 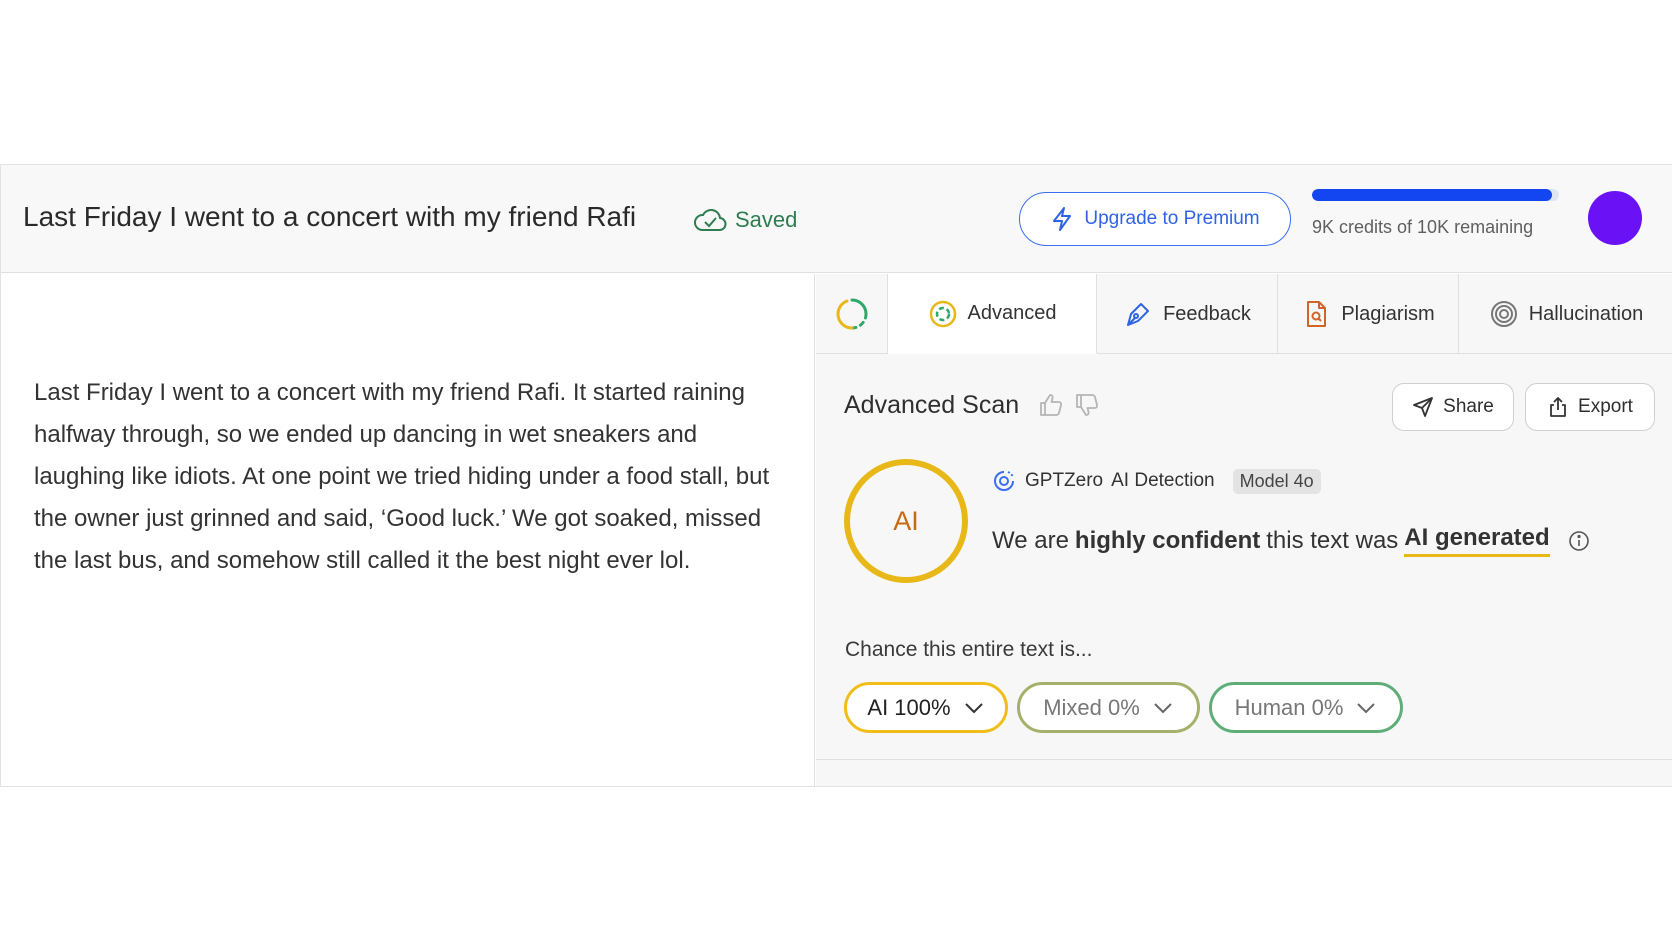 I want to click on upgrade-premium-button: Upgrade to Premium, so click(x=1155, y=219).